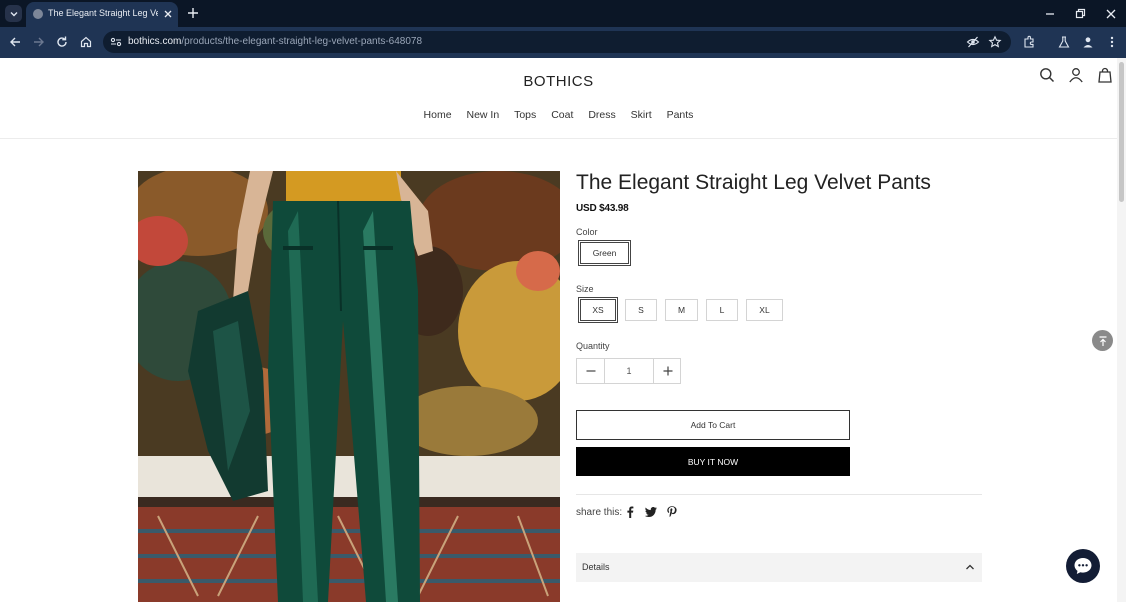  Describe the element at coordinates (713, 425) in the screenshot. I see `add-to-cart-button: Add To Cart` at that location.